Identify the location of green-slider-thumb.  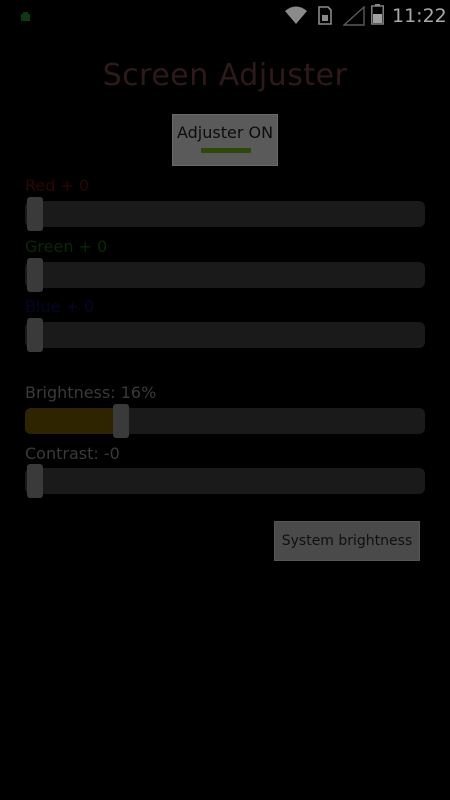
(35, 275).